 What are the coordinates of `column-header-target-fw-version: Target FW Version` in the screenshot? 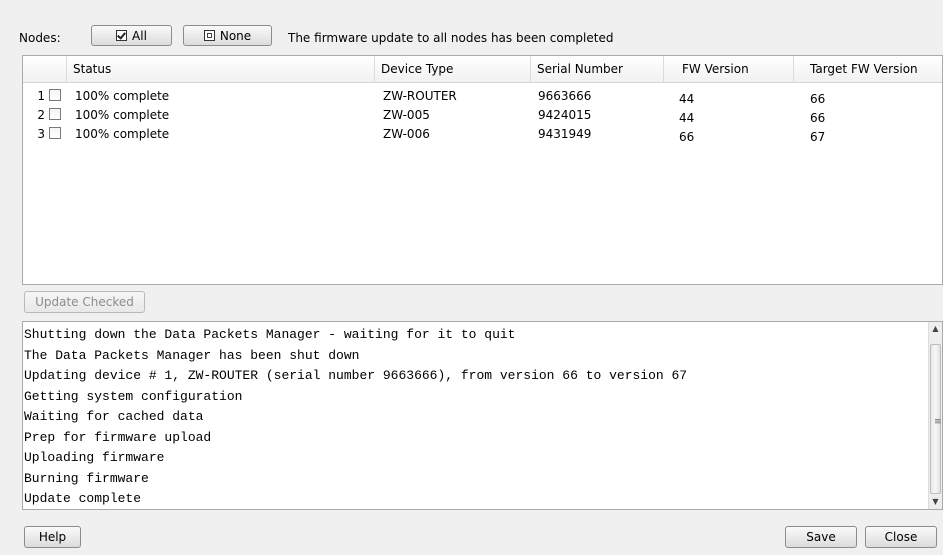 It's located at (868, 69).